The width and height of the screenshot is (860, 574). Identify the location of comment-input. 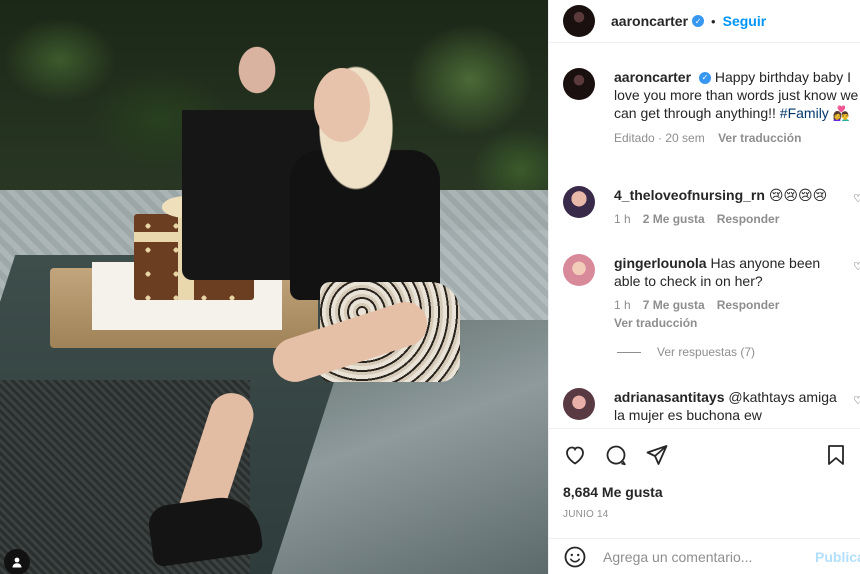
(703, 556).